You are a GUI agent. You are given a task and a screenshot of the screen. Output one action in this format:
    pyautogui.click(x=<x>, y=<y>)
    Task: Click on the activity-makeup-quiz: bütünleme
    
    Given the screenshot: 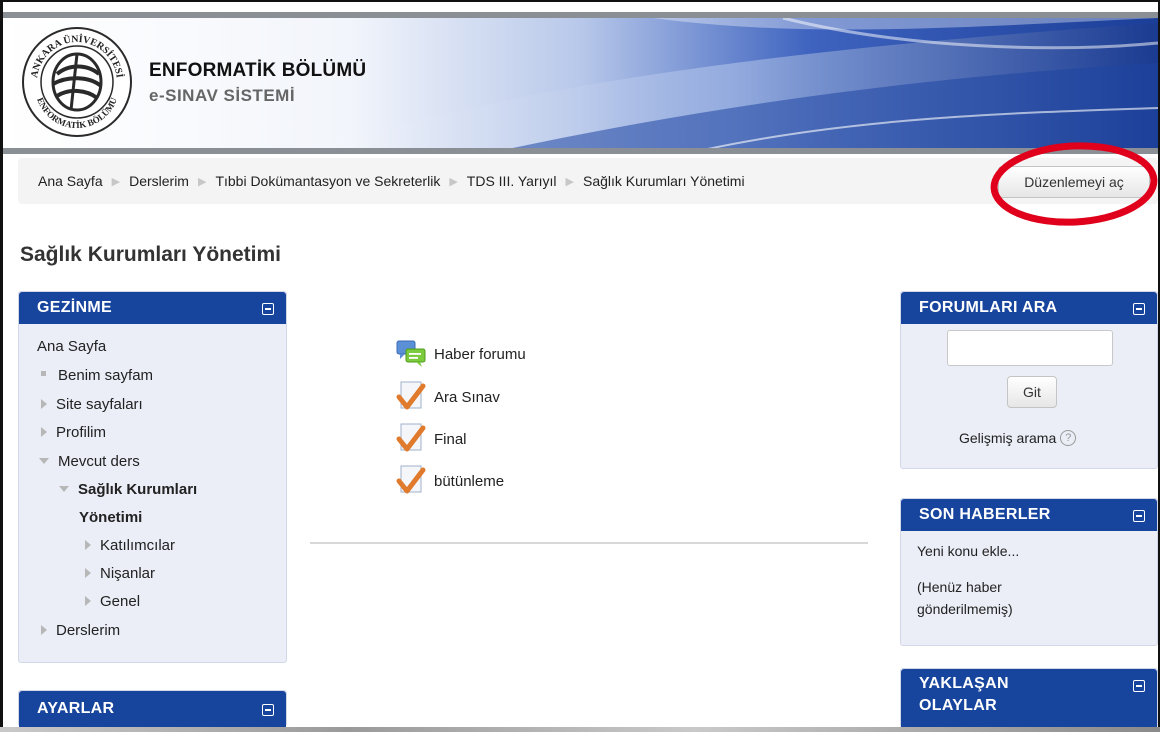 What is the action you would take?
    pyautogui.click(x=450, y=481)
    